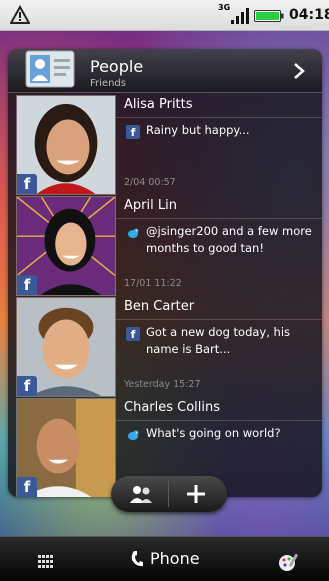 This screenshot has height=581, width=329. I want to click on widget-subtitle: Friends, so click(108, 83).